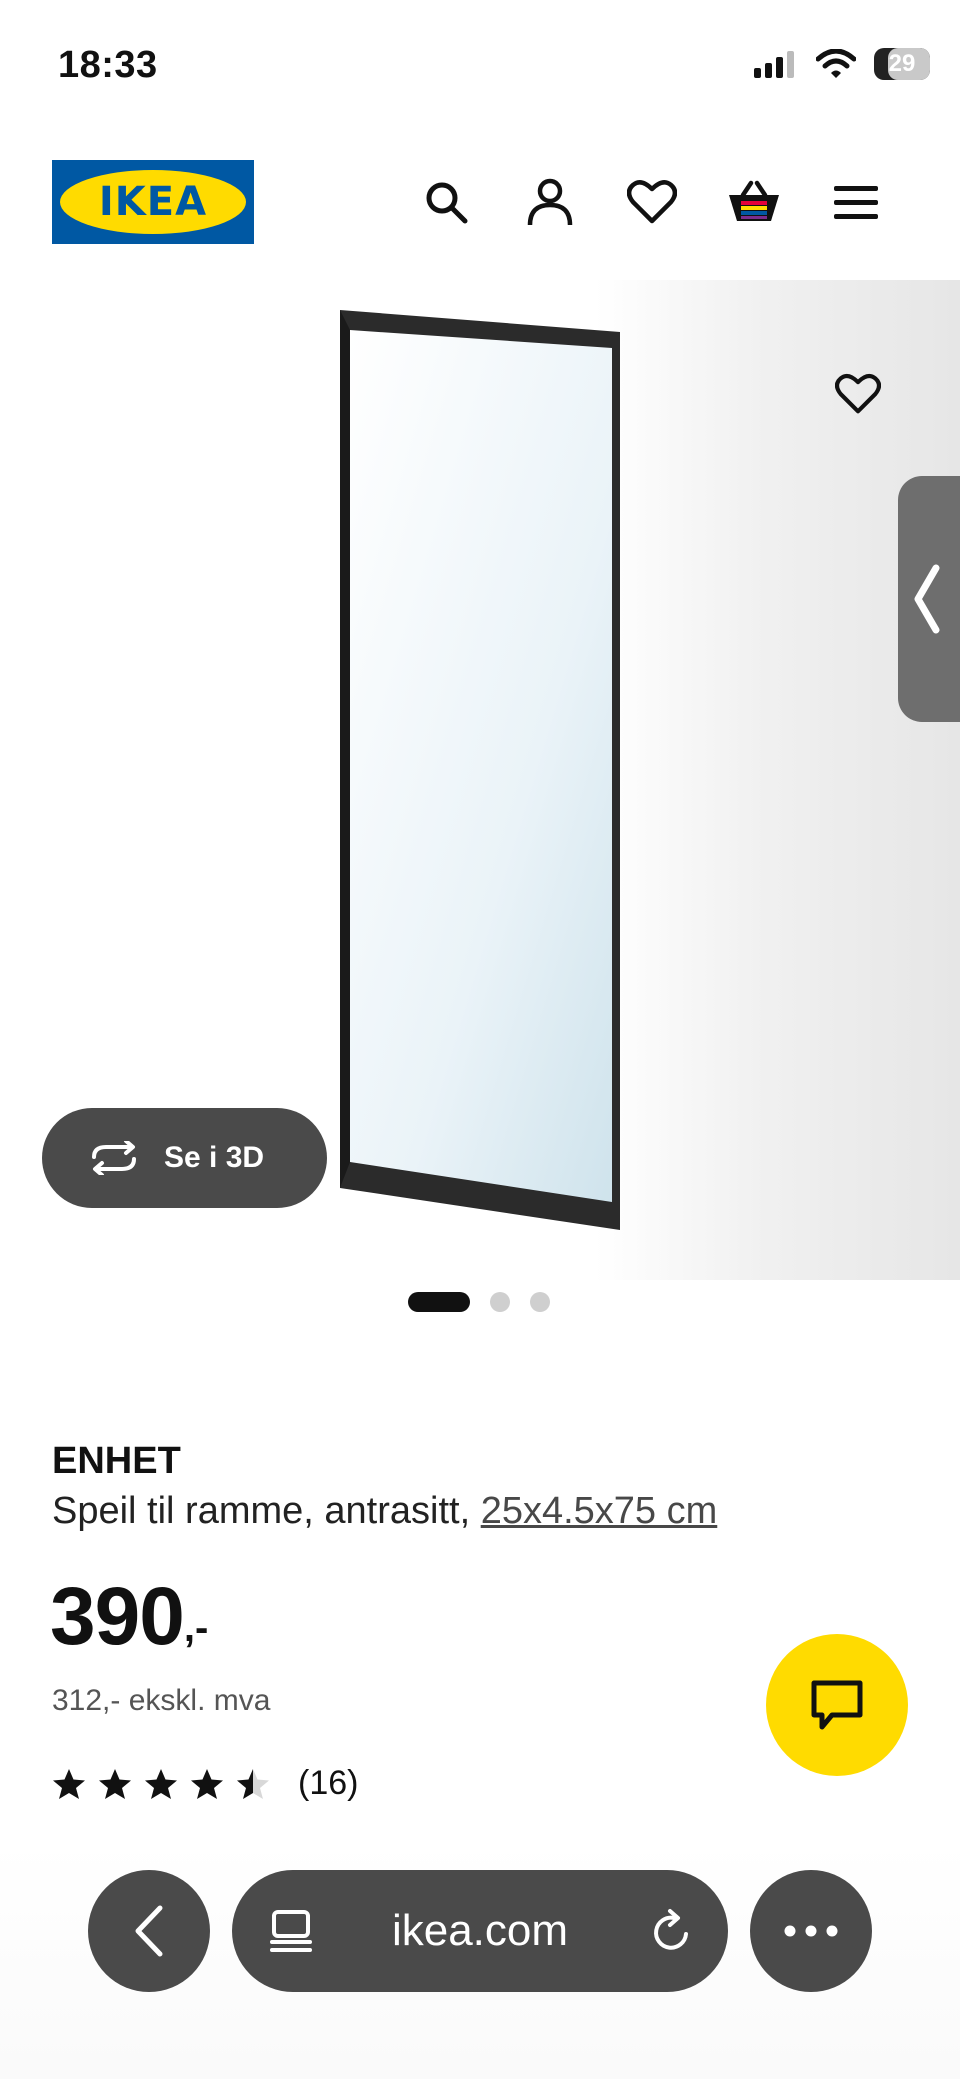 This screenshot has height=2079, width=960. Describe the element at coordinates (328, 1783) in the screenshot. I see `review-count: (16)` at that location.